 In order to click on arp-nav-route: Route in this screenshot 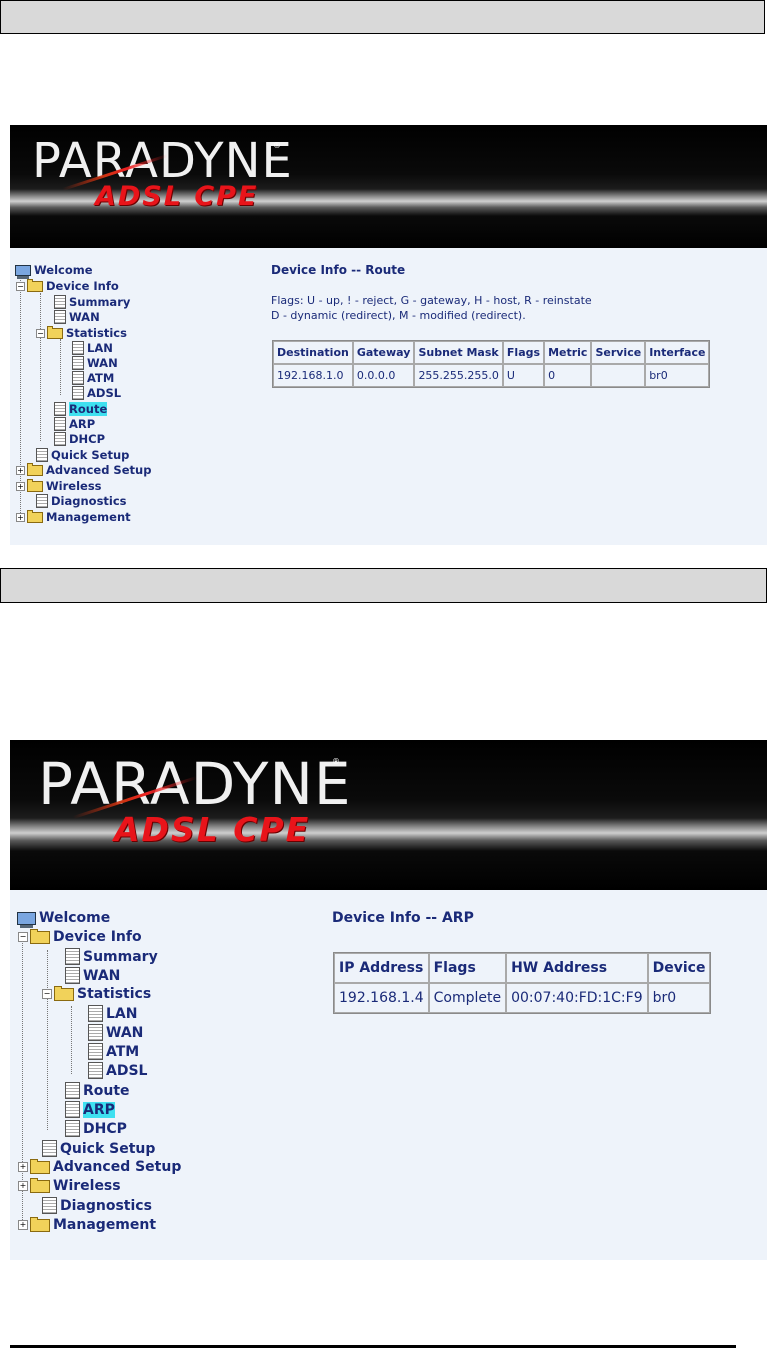, I will do `click(97, 1090)`.